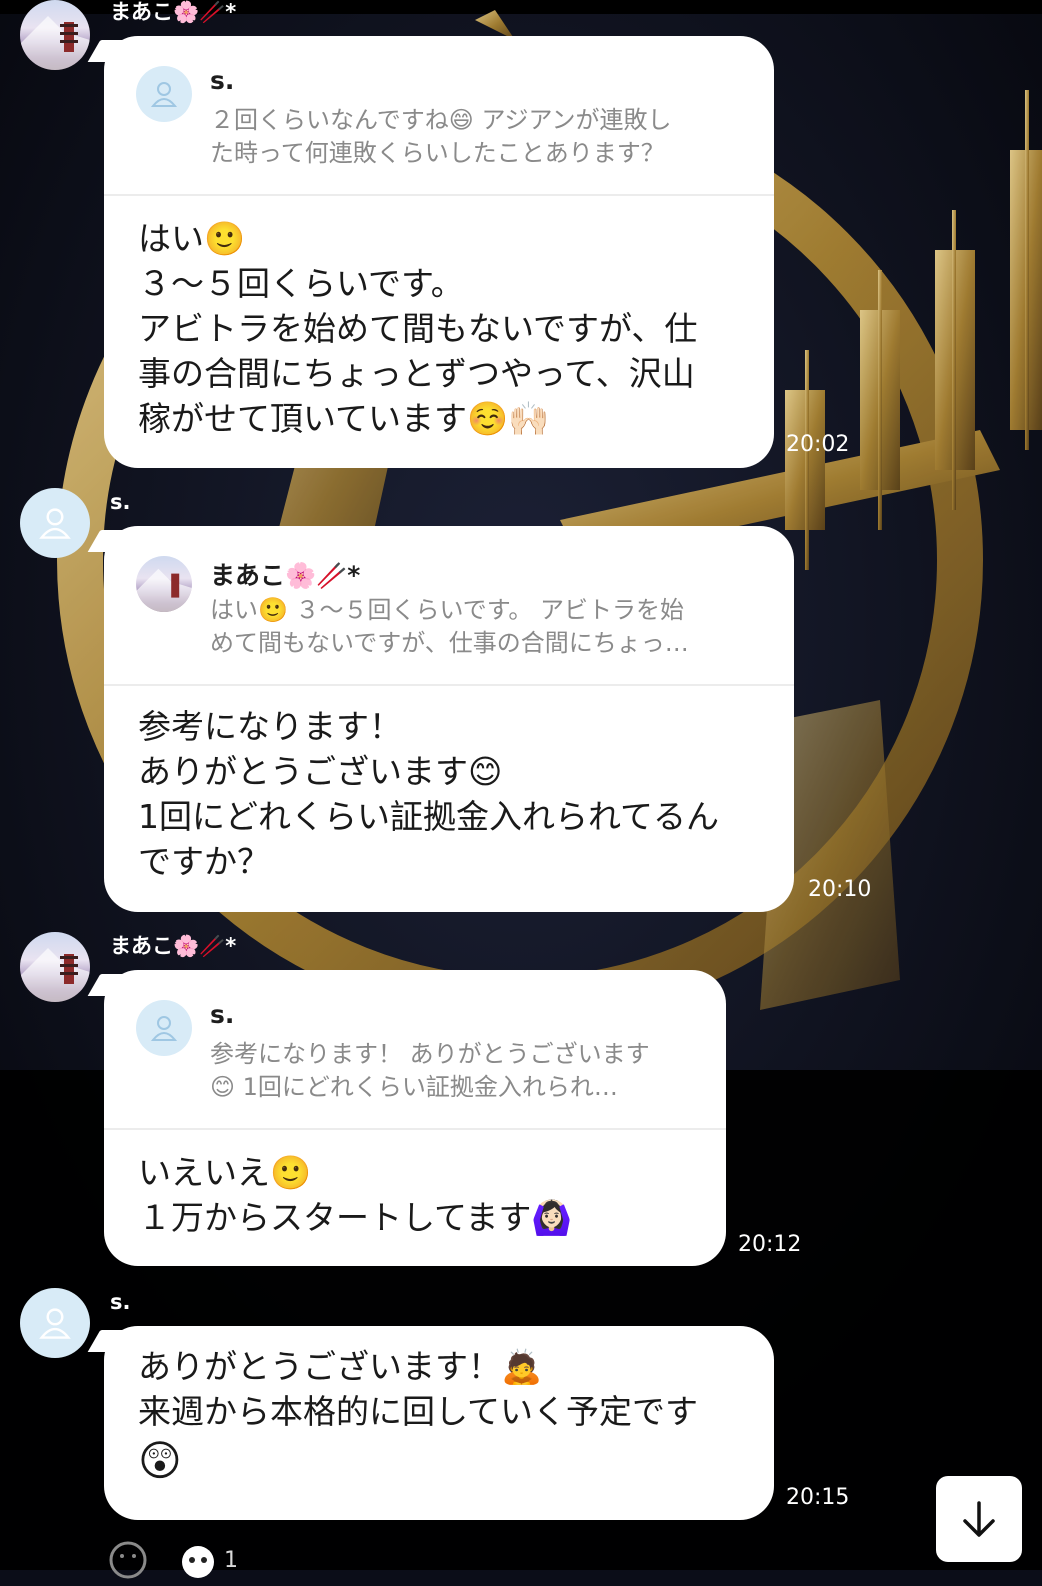 This screenshot has height=1586, width=1042. Describe the element at coordinates (270, 726) in the screenshot. I see `message-line: 参考になります！` at that location.